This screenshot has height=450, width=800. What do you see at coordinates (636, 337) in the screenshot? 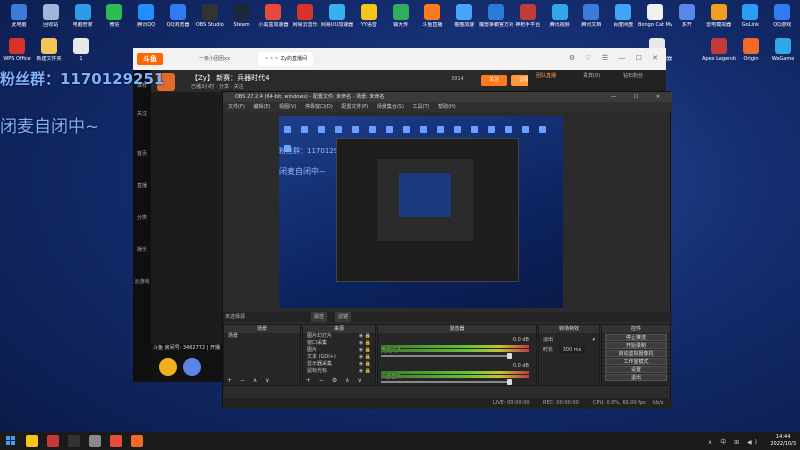
I see `stop-streaming-button: 停止推流` at bounding box center [636, 337].